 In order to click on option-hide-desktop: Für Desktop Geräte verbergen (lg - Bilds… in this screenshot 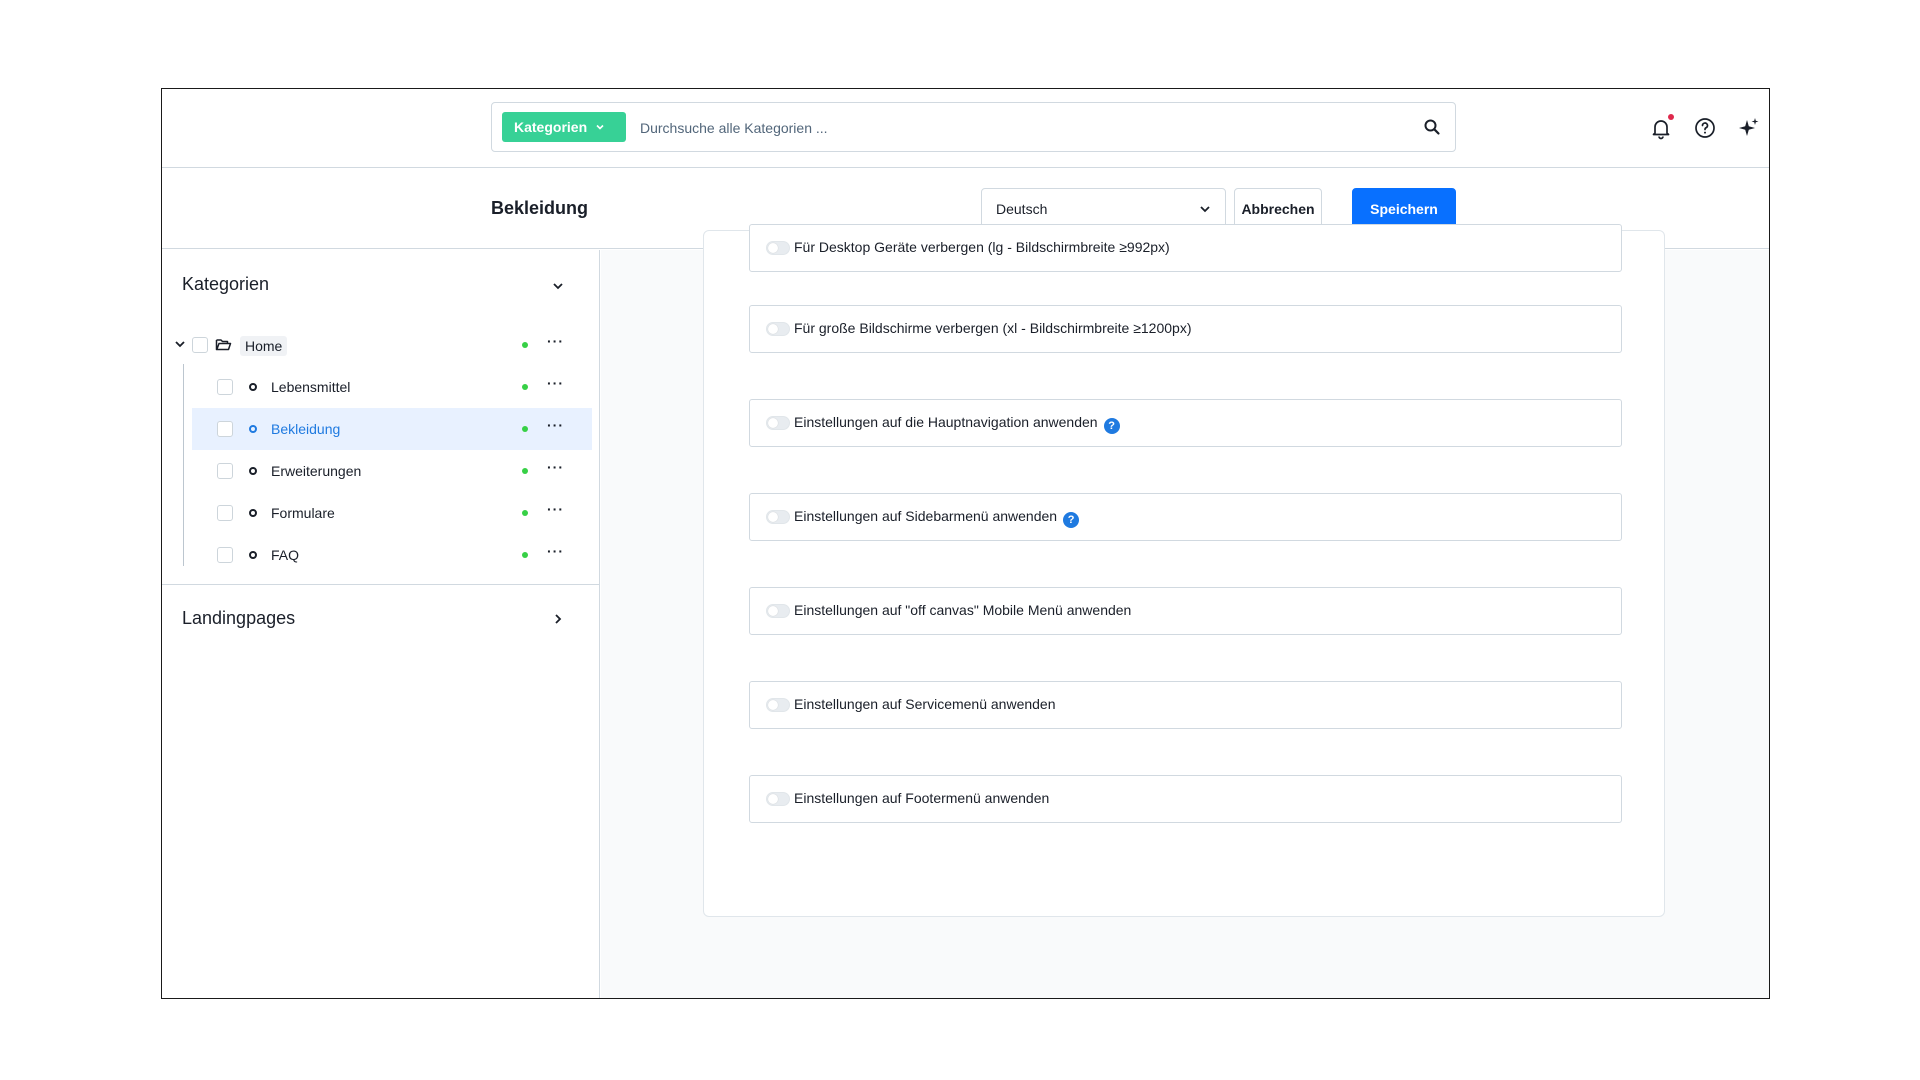, I will do `click(1185, 248)`.